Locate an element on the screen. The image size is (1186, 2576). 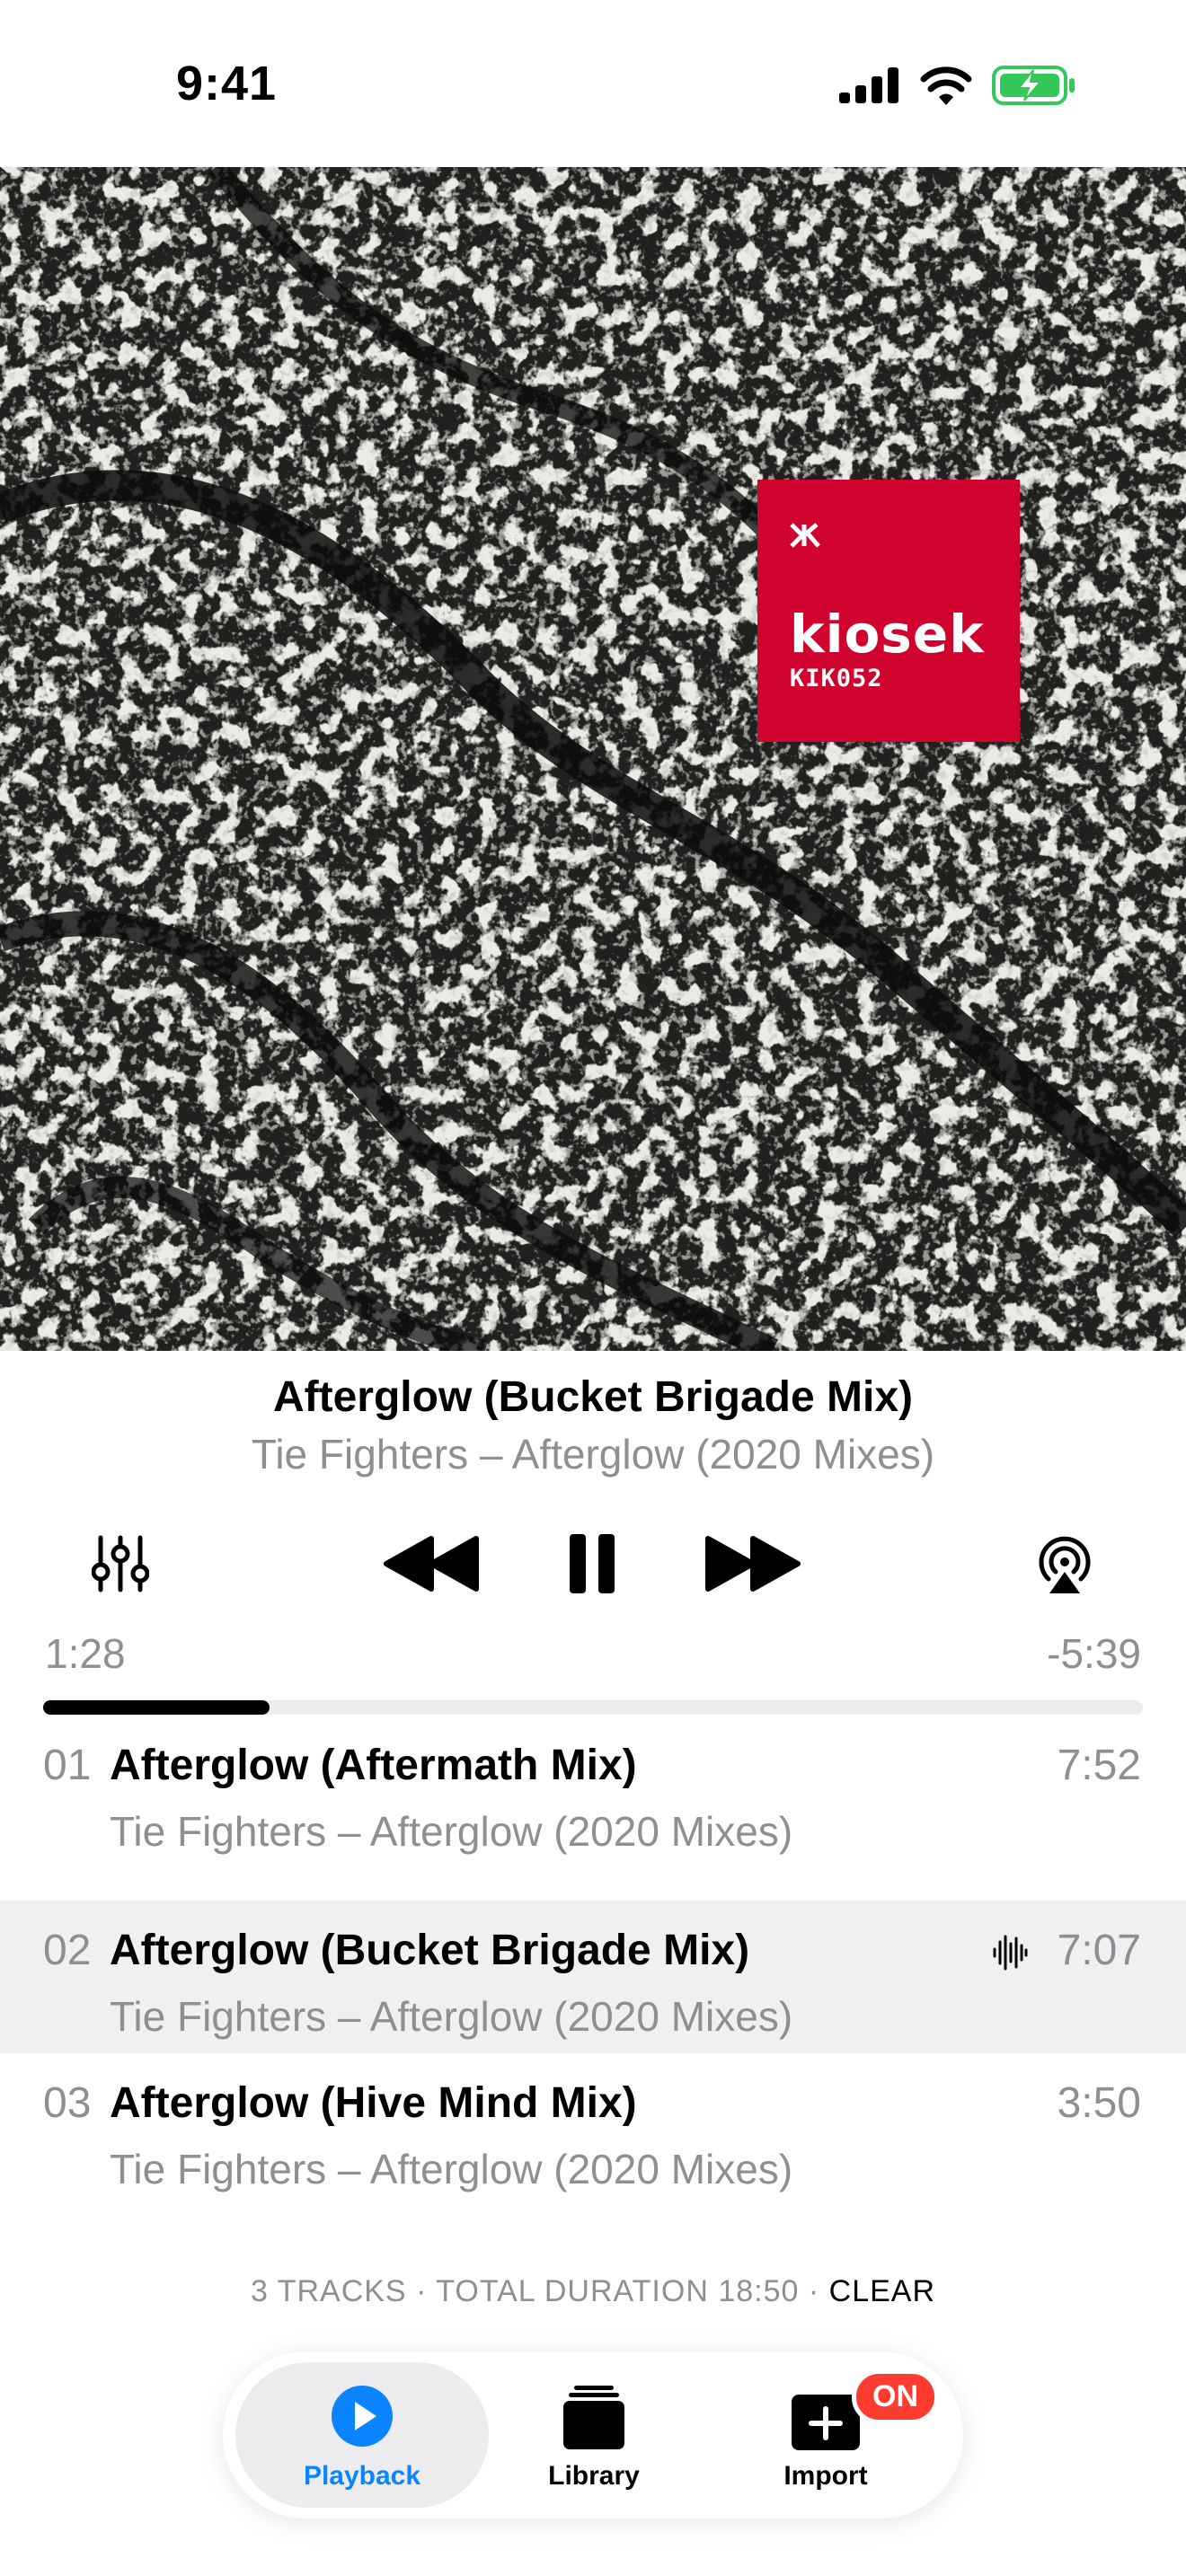
tab-label: Playback is located at coordinates (362, 2476).